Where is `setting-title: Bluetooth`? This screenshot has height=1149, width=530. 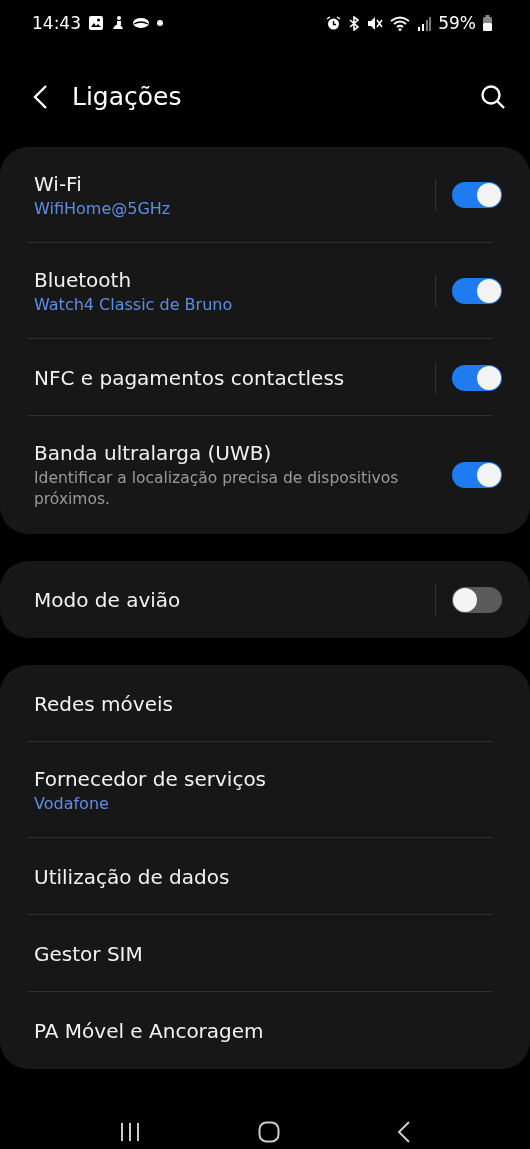 setting-title: Bluetooth is located at coordinates (234, 280).